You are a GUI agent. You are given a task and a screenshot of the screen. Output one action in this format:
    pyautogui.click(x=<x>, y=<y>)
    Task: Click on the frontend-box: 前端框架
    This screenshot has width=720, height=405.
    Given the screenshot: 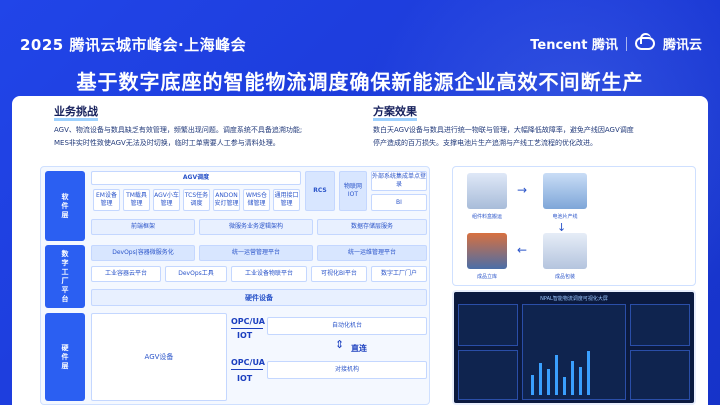 What is the action you would take?
    pyautogui.click(x=143, y=227)
    